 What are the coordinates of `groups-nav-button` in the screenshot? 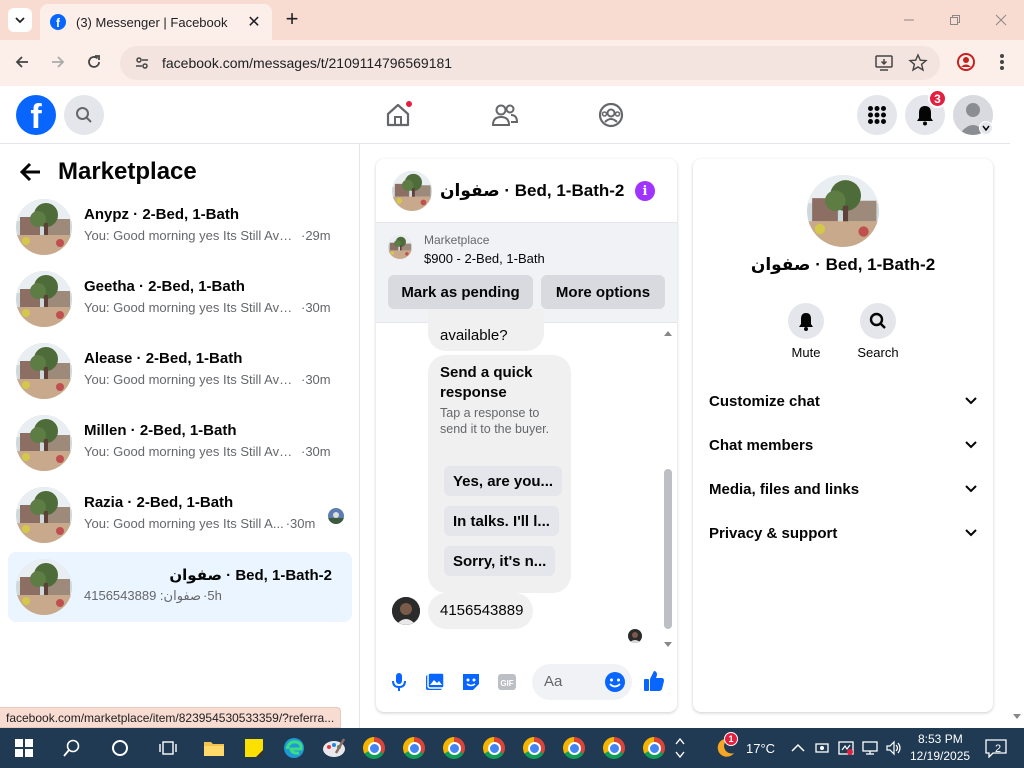 It's located at (611, 115).